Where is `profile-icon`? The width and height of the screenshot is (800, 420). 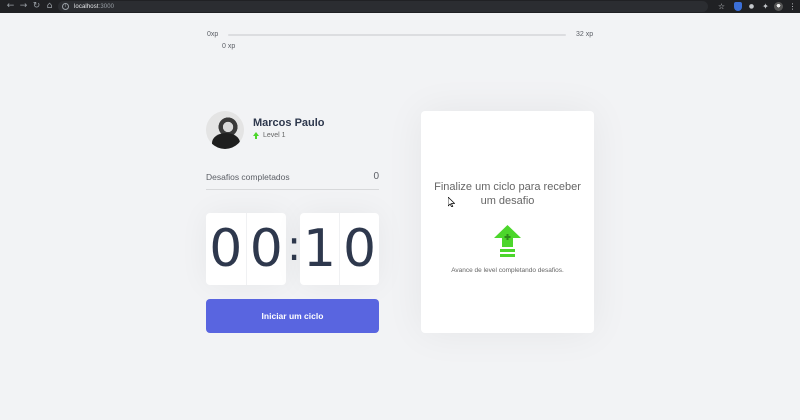
profile-icon is located at coordinates (778, 6).